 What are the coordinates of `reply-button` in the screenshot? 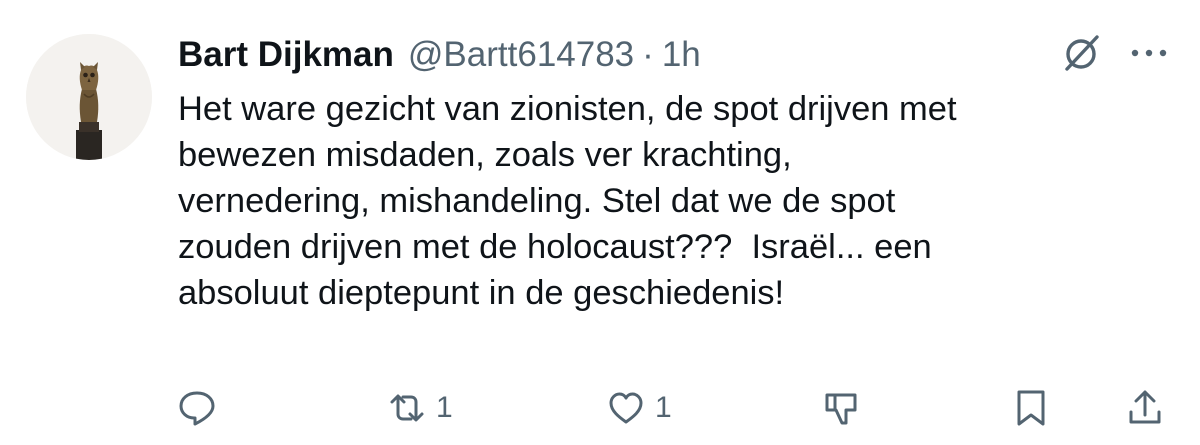 It's located at (201, 408).